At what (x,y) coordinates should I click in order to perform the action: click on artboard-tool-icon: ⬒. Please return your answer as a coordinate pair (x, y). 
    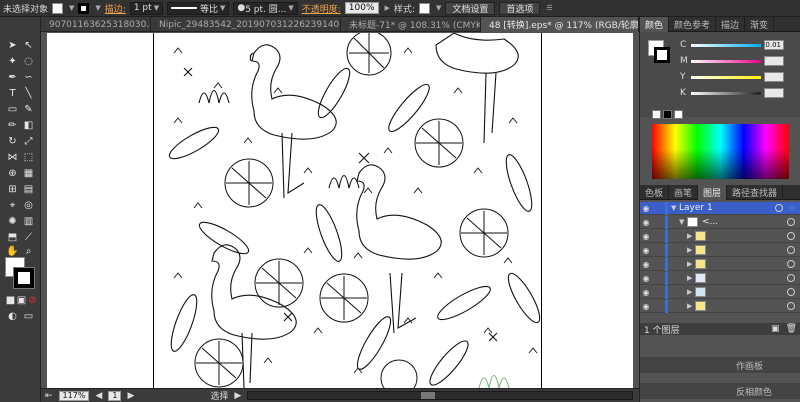
    Looking at the image, I should click on (12, 237).